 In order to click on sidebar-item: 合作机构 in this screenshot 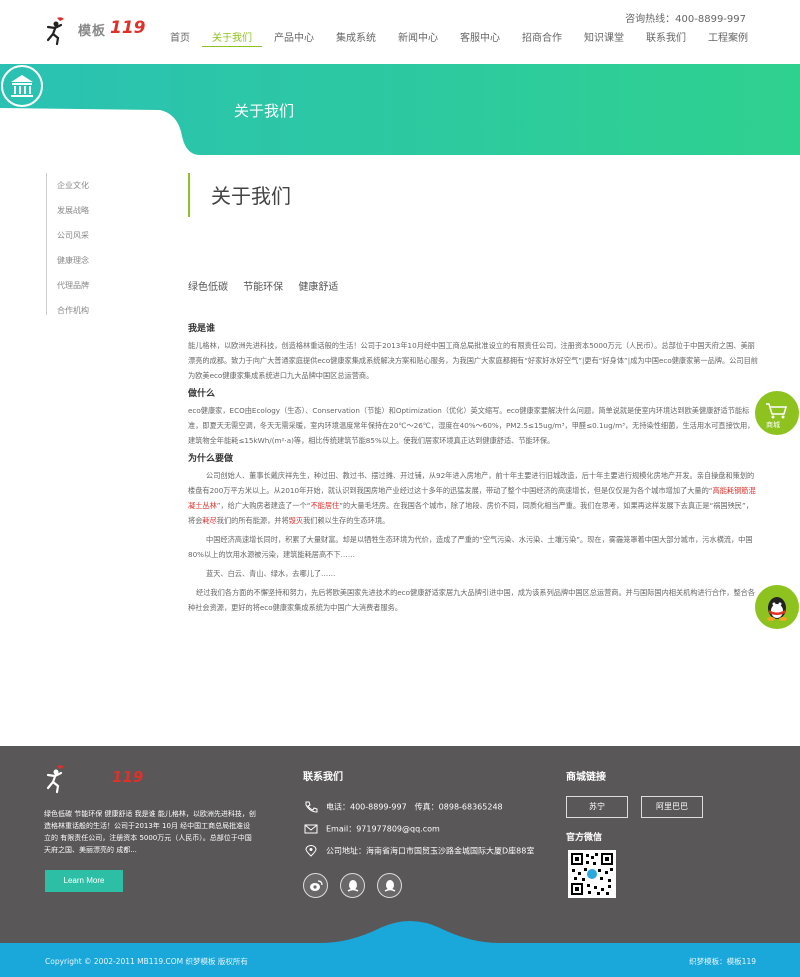, I will do `click(101, 310)`.